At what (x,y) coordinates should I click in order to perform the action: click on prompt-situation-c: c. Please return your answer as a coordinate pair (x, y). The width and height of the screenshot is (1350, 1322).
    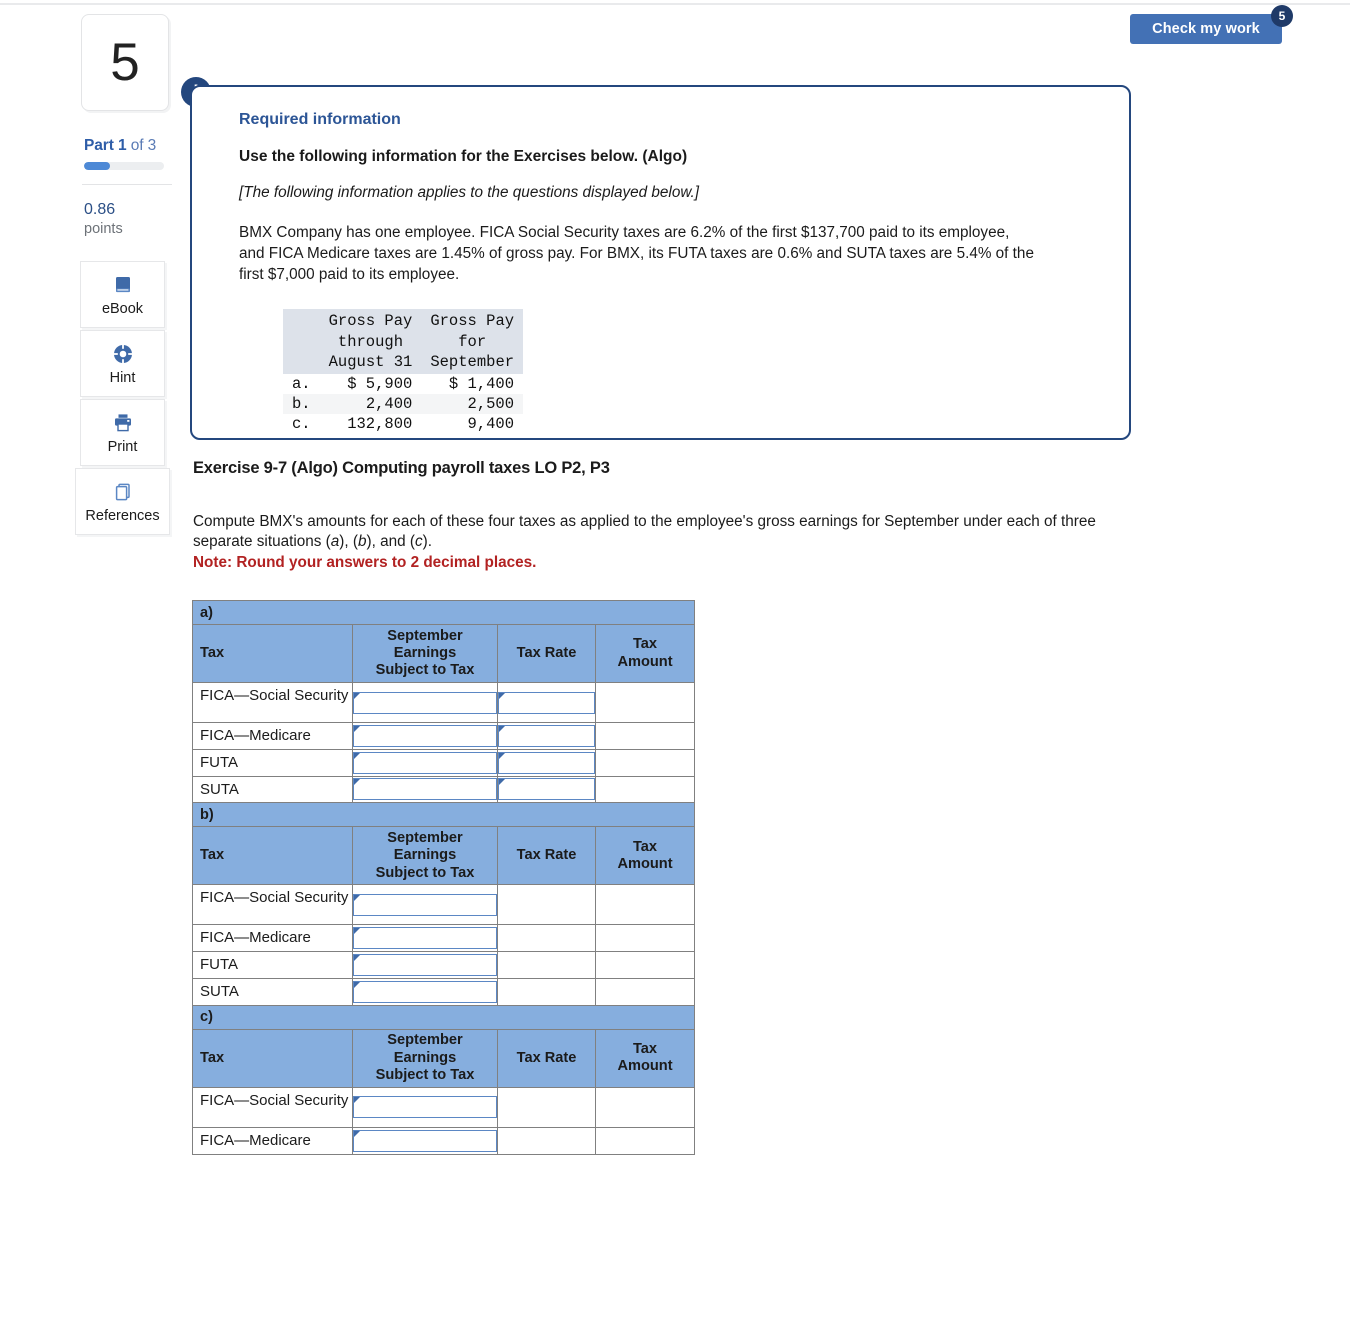
    Looking at the image, I should click on (418, 542).